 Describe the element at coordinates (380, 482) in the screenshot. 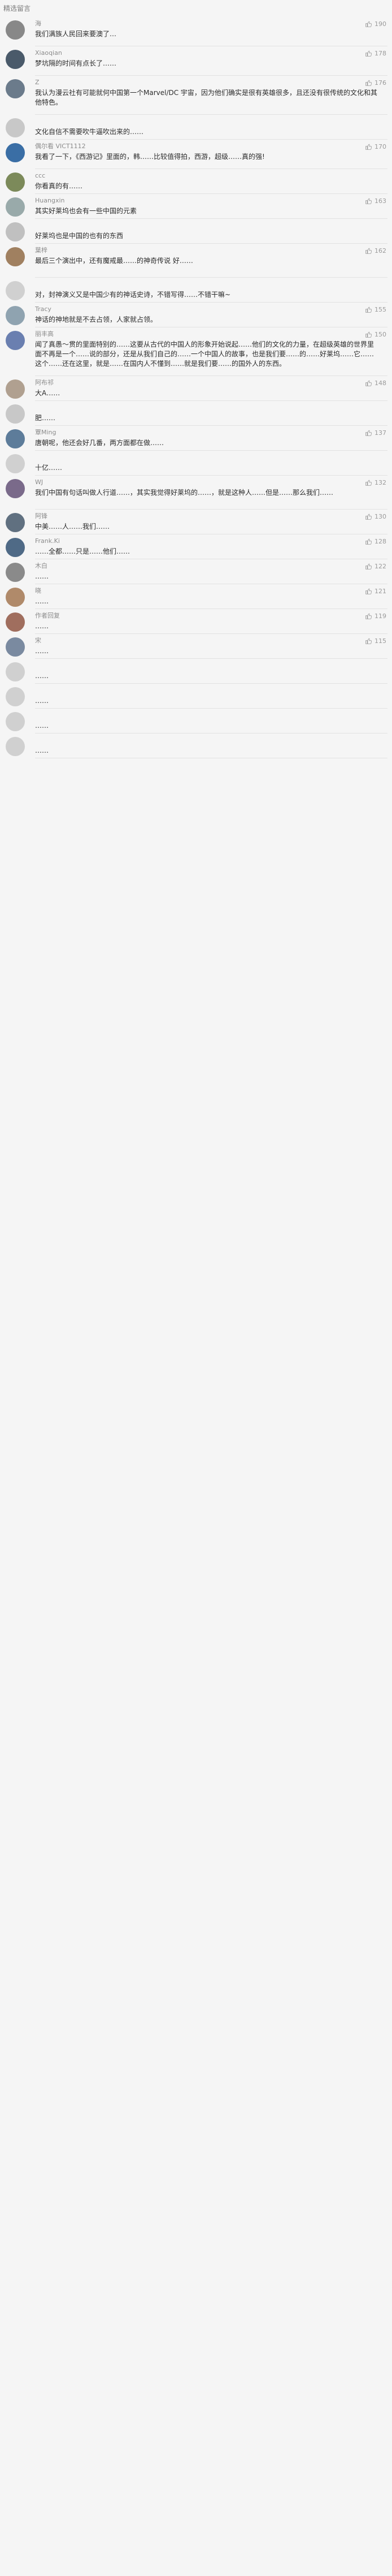

I see `like-count: 132` at that location.